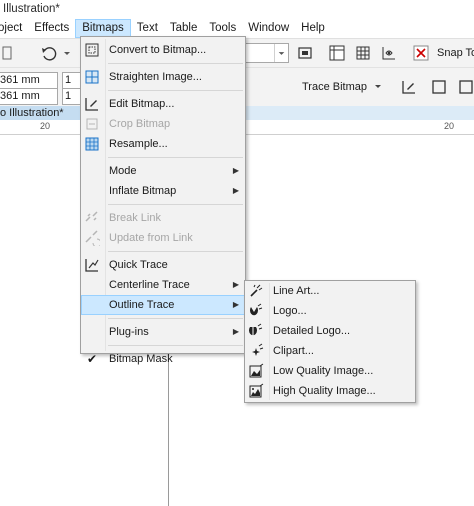  I want to click on update-from-link-item: Update from Link, so click(163, 238).